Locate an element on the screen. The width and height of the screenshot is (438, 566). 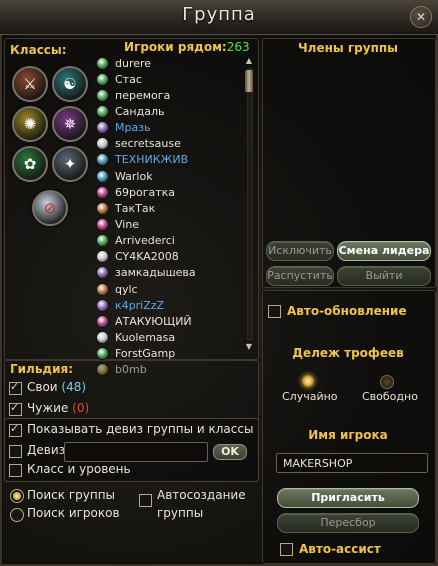
window-title: Группа is located at coordinates (219, 14).